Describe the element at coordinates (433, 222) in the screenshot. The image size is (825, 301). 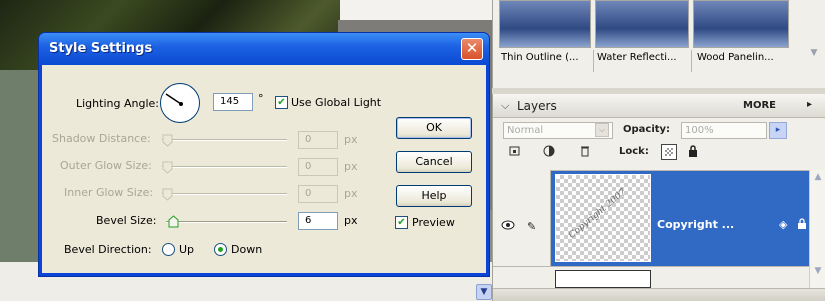
I see `preview-label: Preview` at that location.